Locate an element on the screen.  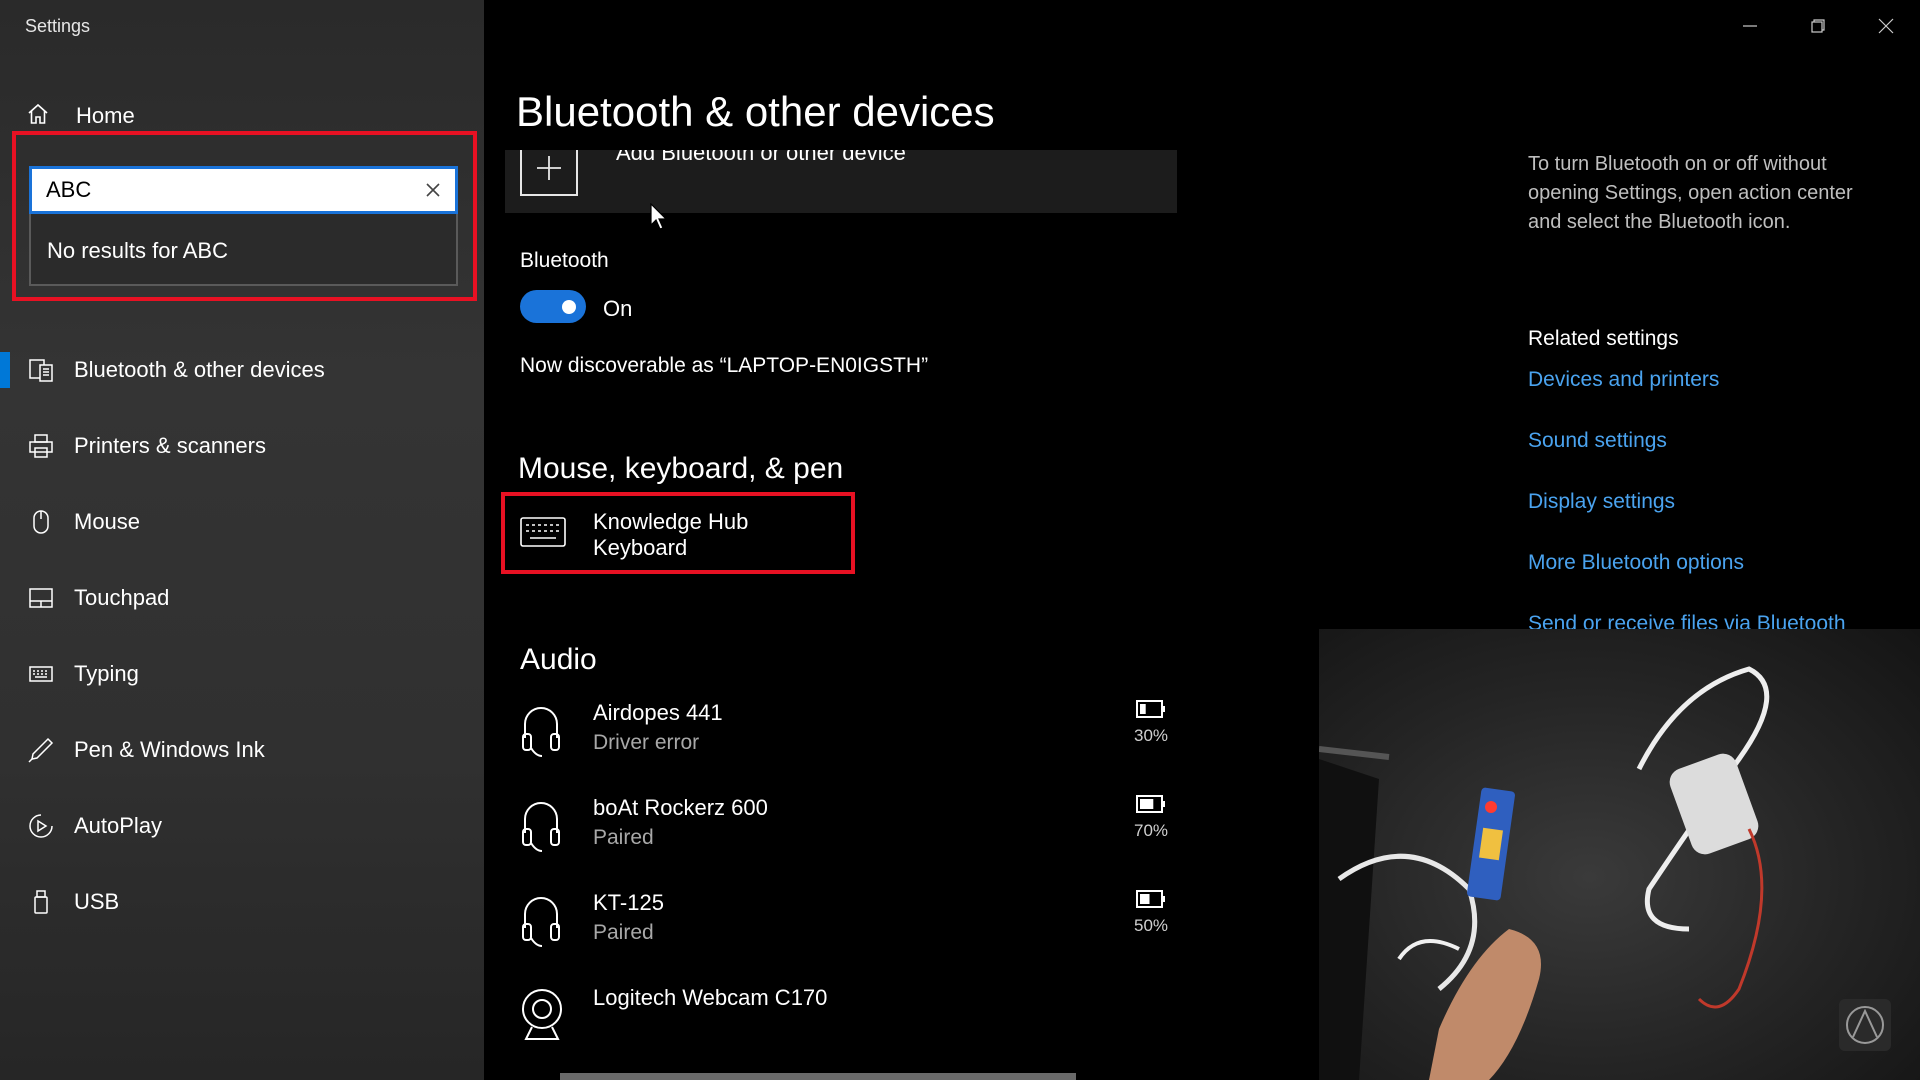
device-name: KT-125 is located at coordinates (628, 902).